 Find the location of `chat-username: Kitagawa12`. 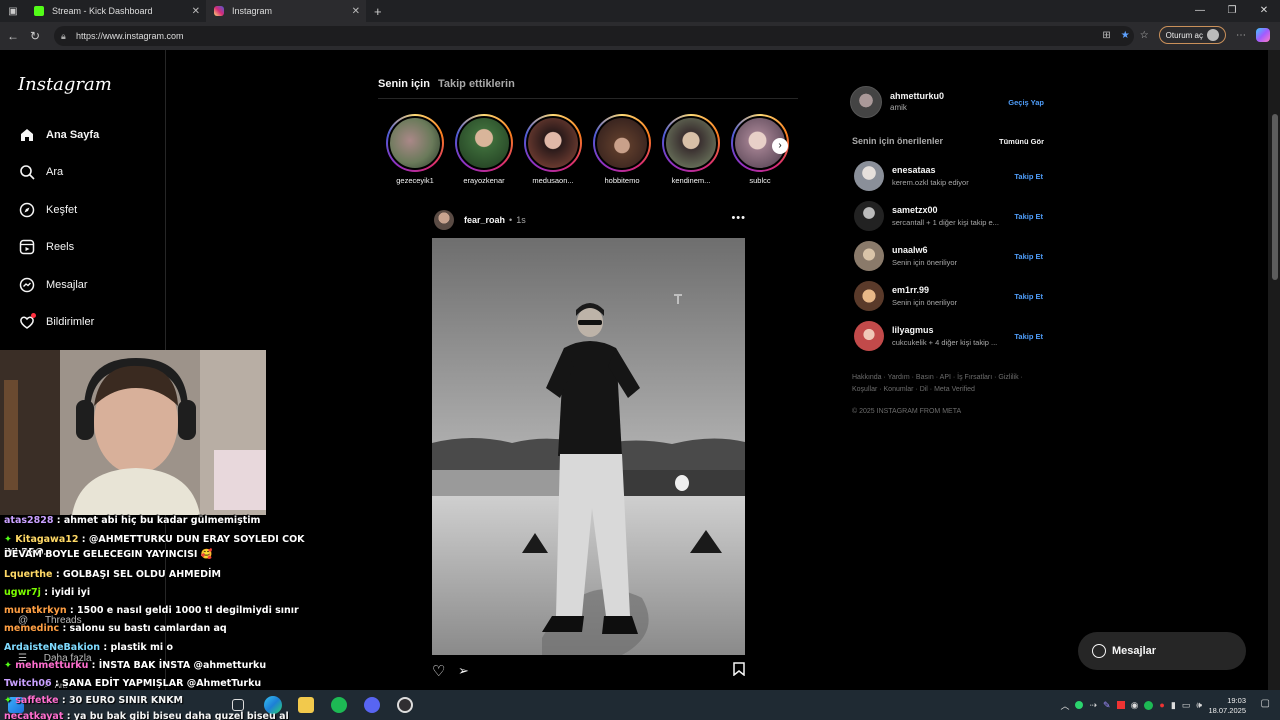

chat-username: Kitagawa12 is located at coordinates (47, 539).